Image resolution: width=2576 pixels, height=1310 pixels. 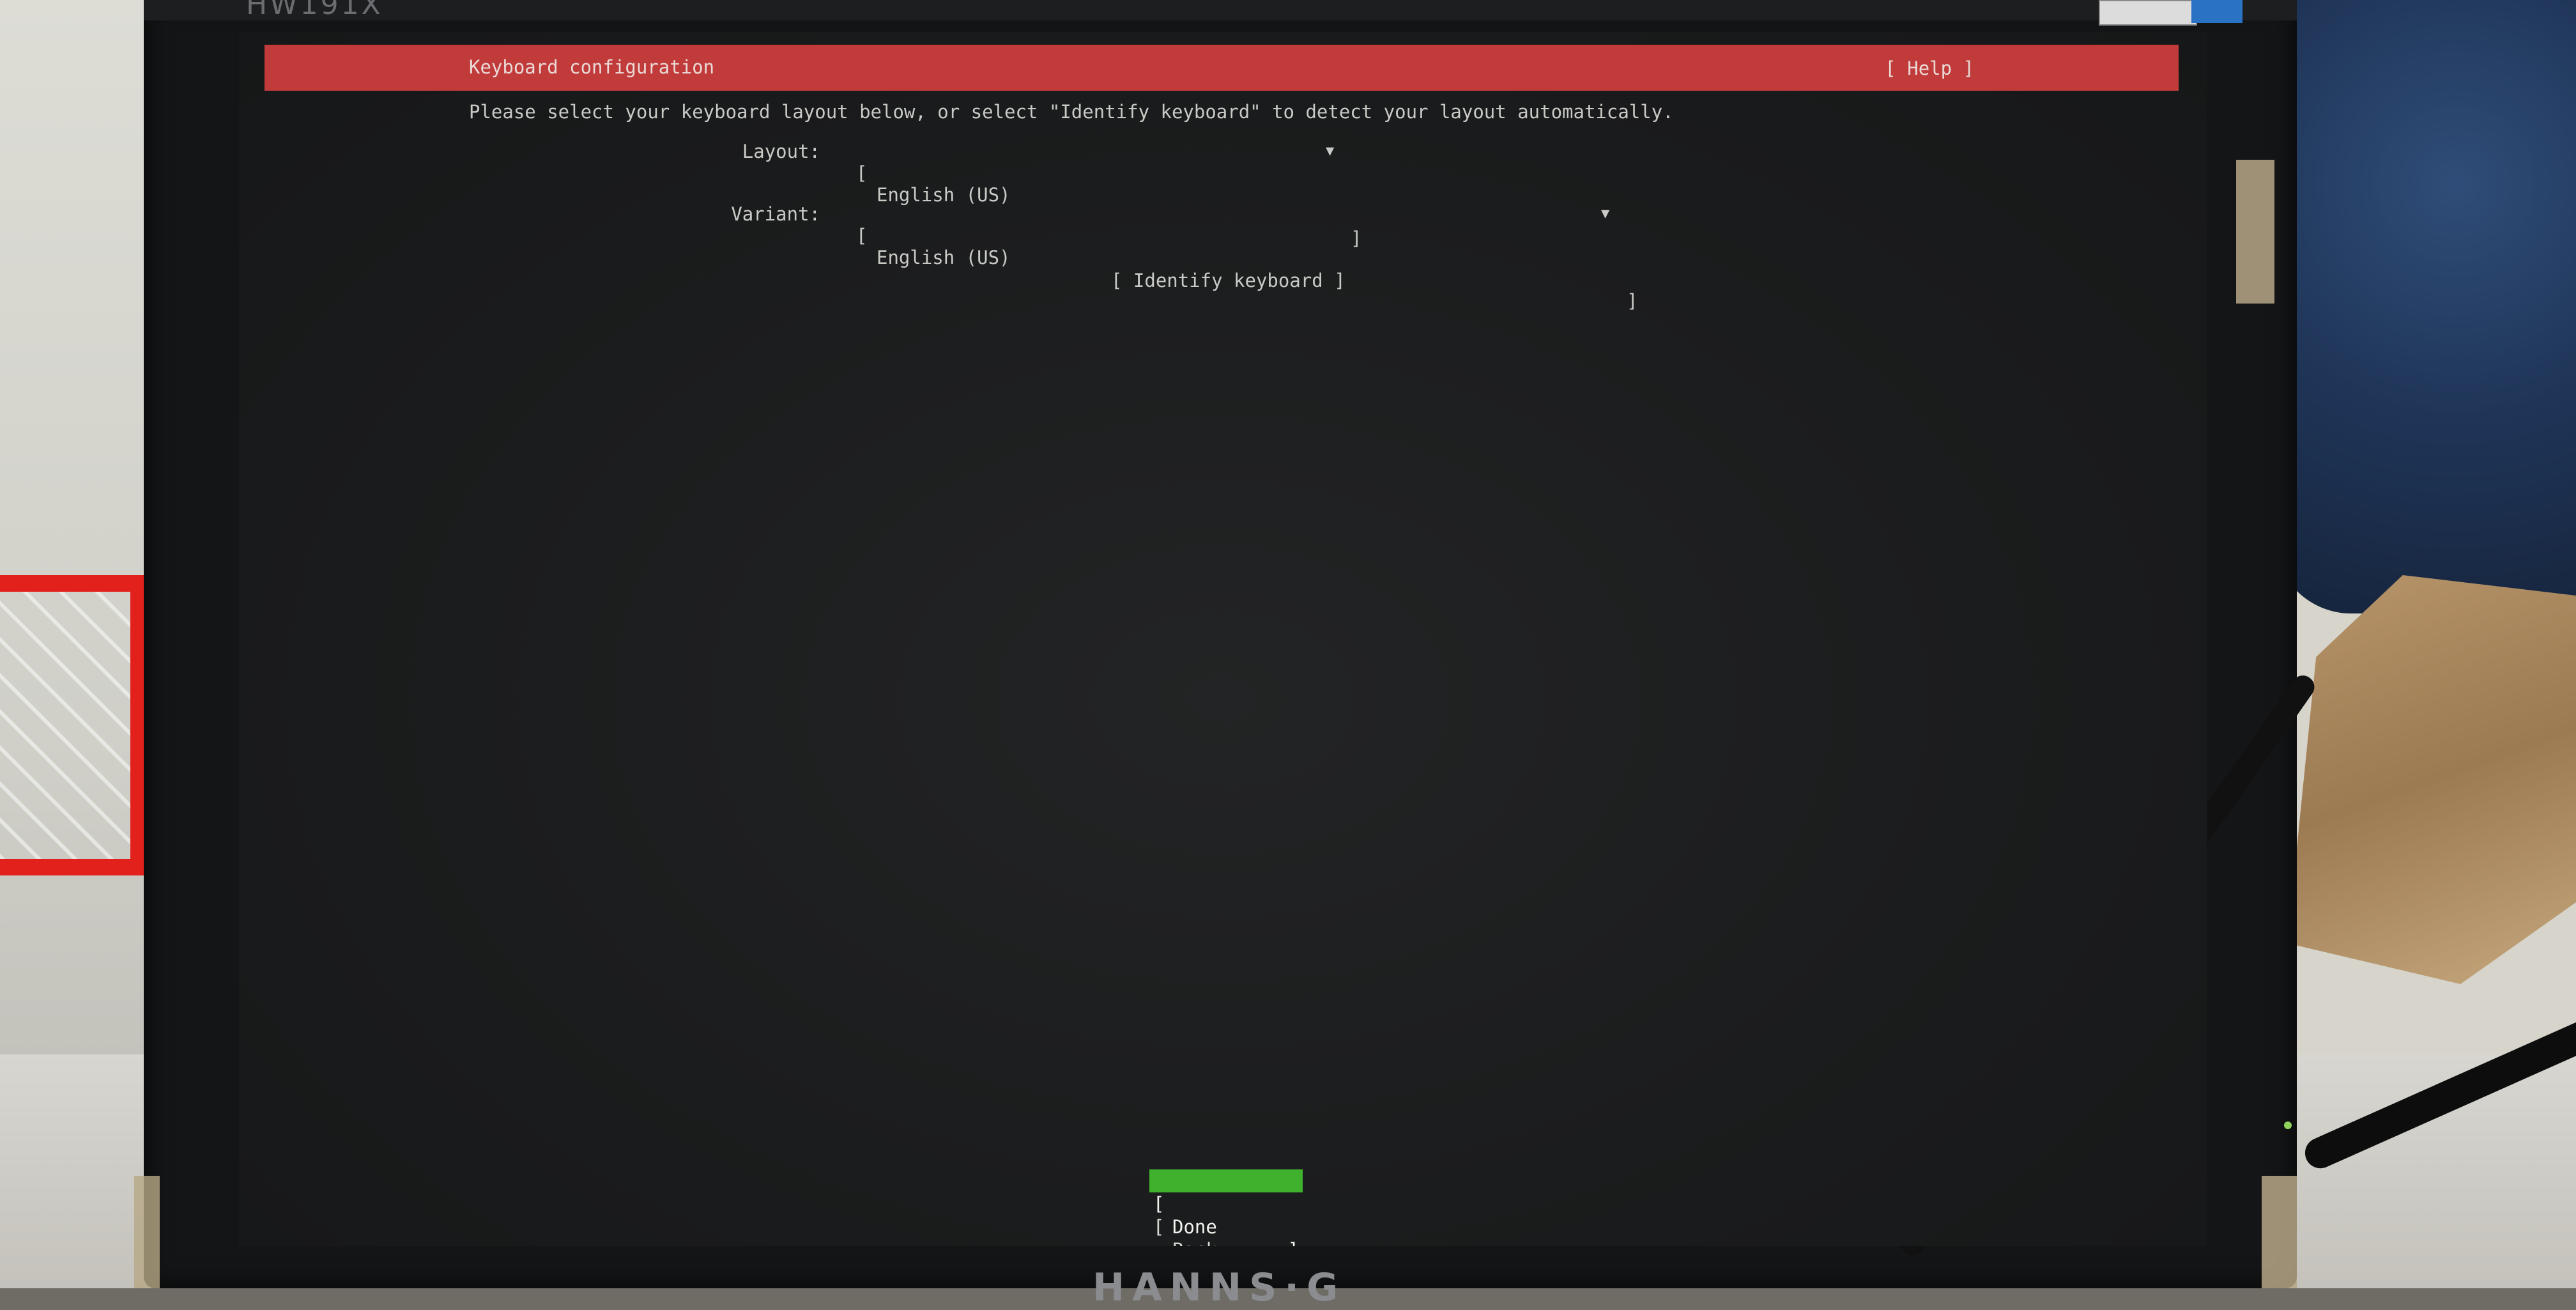 I want to click on layout-bracket-close: ], so click(x=1356, y=238).